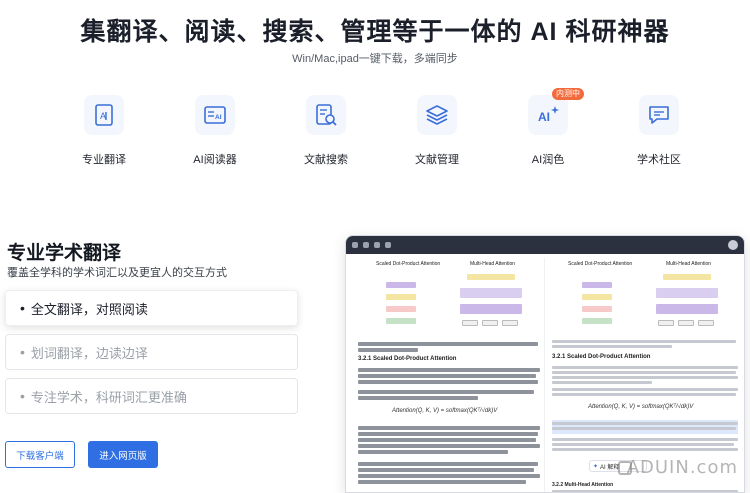  I want to click on beta-badge: 内测中, so click(568, 94).